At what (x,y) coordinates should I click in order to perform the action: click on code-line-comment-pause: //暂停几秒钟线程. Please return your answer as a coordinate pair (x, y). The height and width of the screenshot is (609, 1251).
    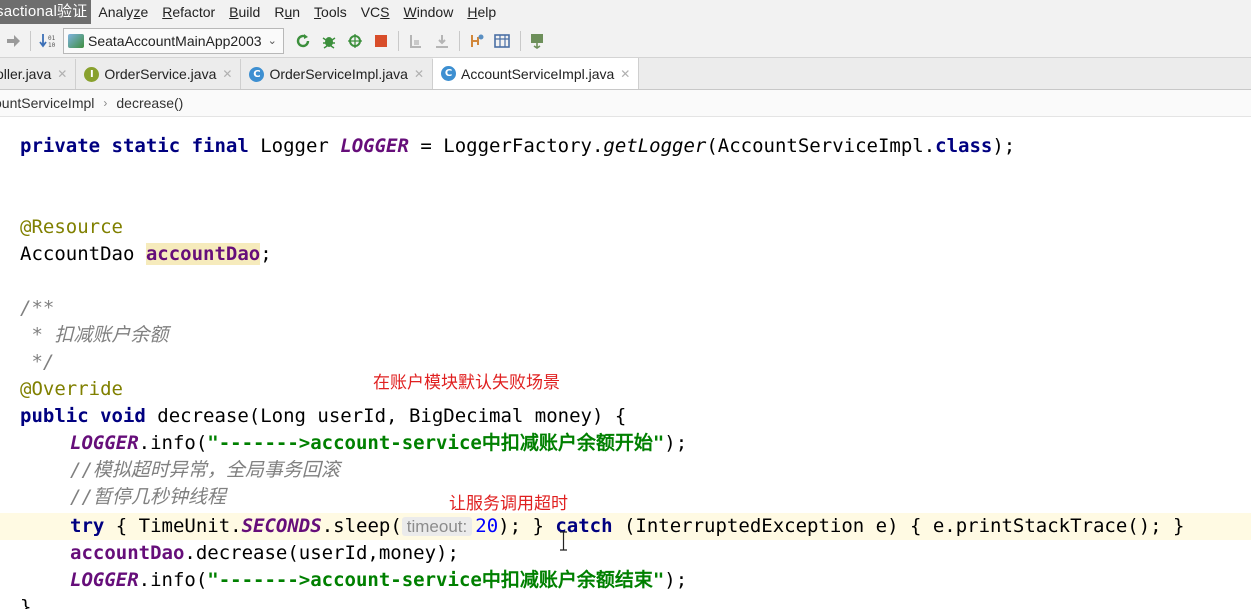
    Looking at the image, I should click on (148, 497).